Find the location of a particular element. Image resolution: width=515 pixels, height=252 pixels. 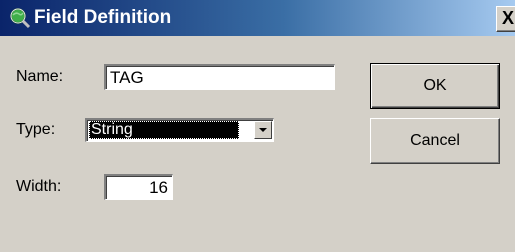

type-select: String is located at coordinates (179, 130).